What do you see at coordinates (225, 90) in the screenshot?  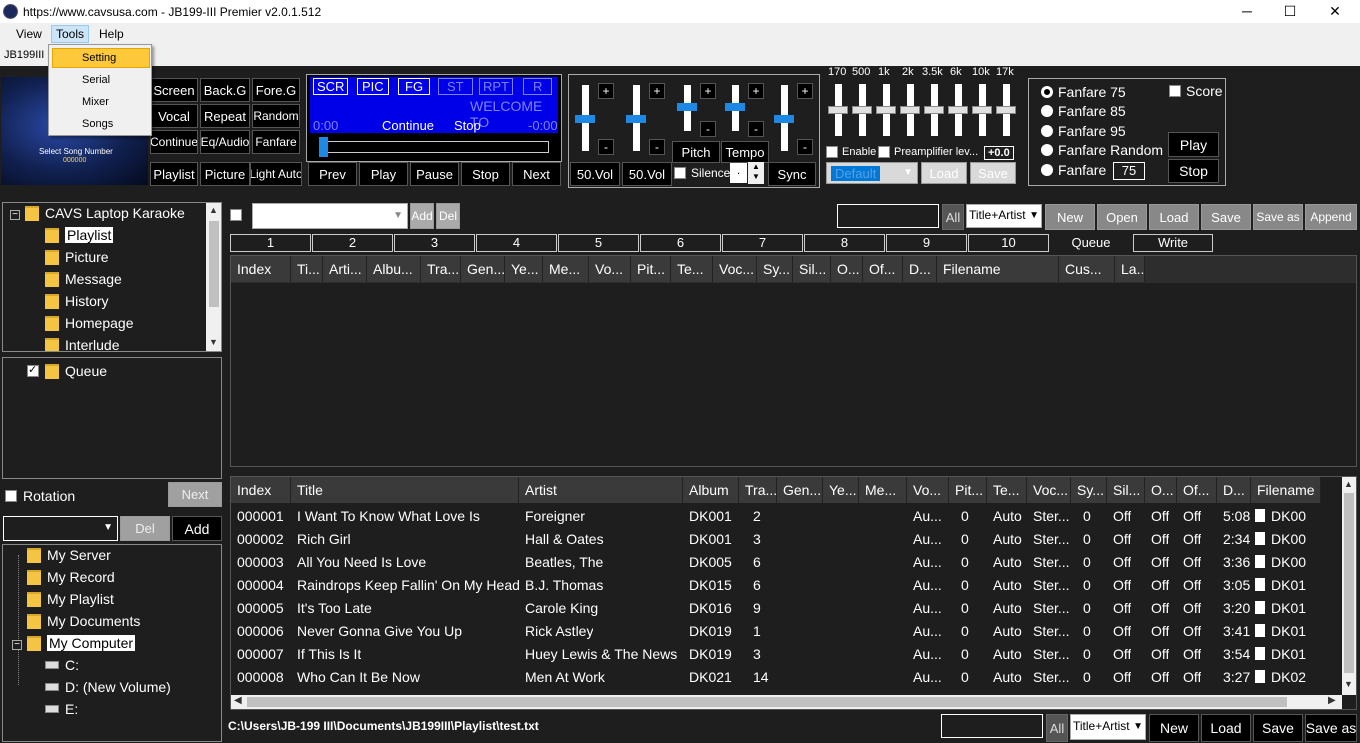 I see `backg-button: Back.G` at bounding box center [225, 90].